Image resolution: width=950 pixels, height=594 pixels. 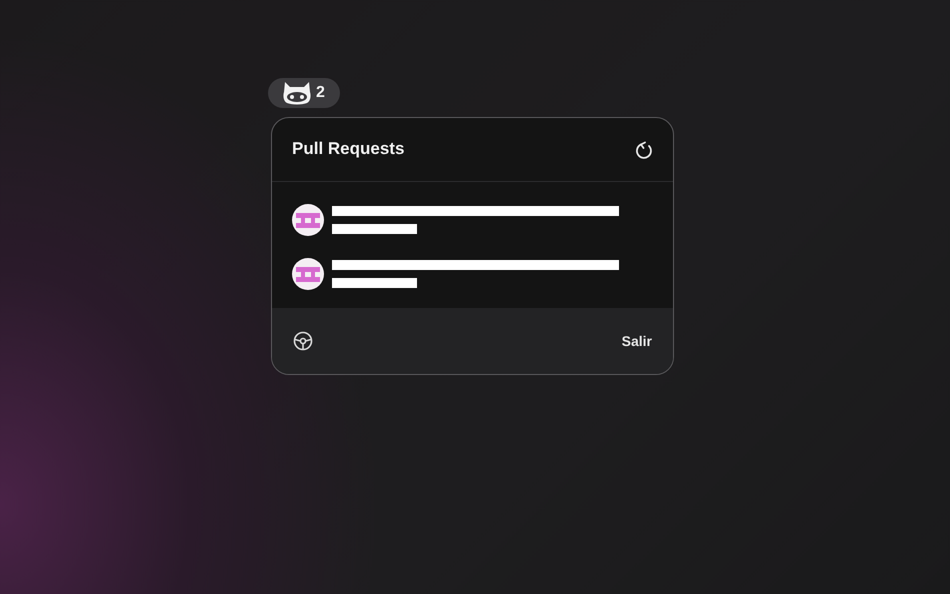 I want to click on settings-icon, so click(x=303, y=341).